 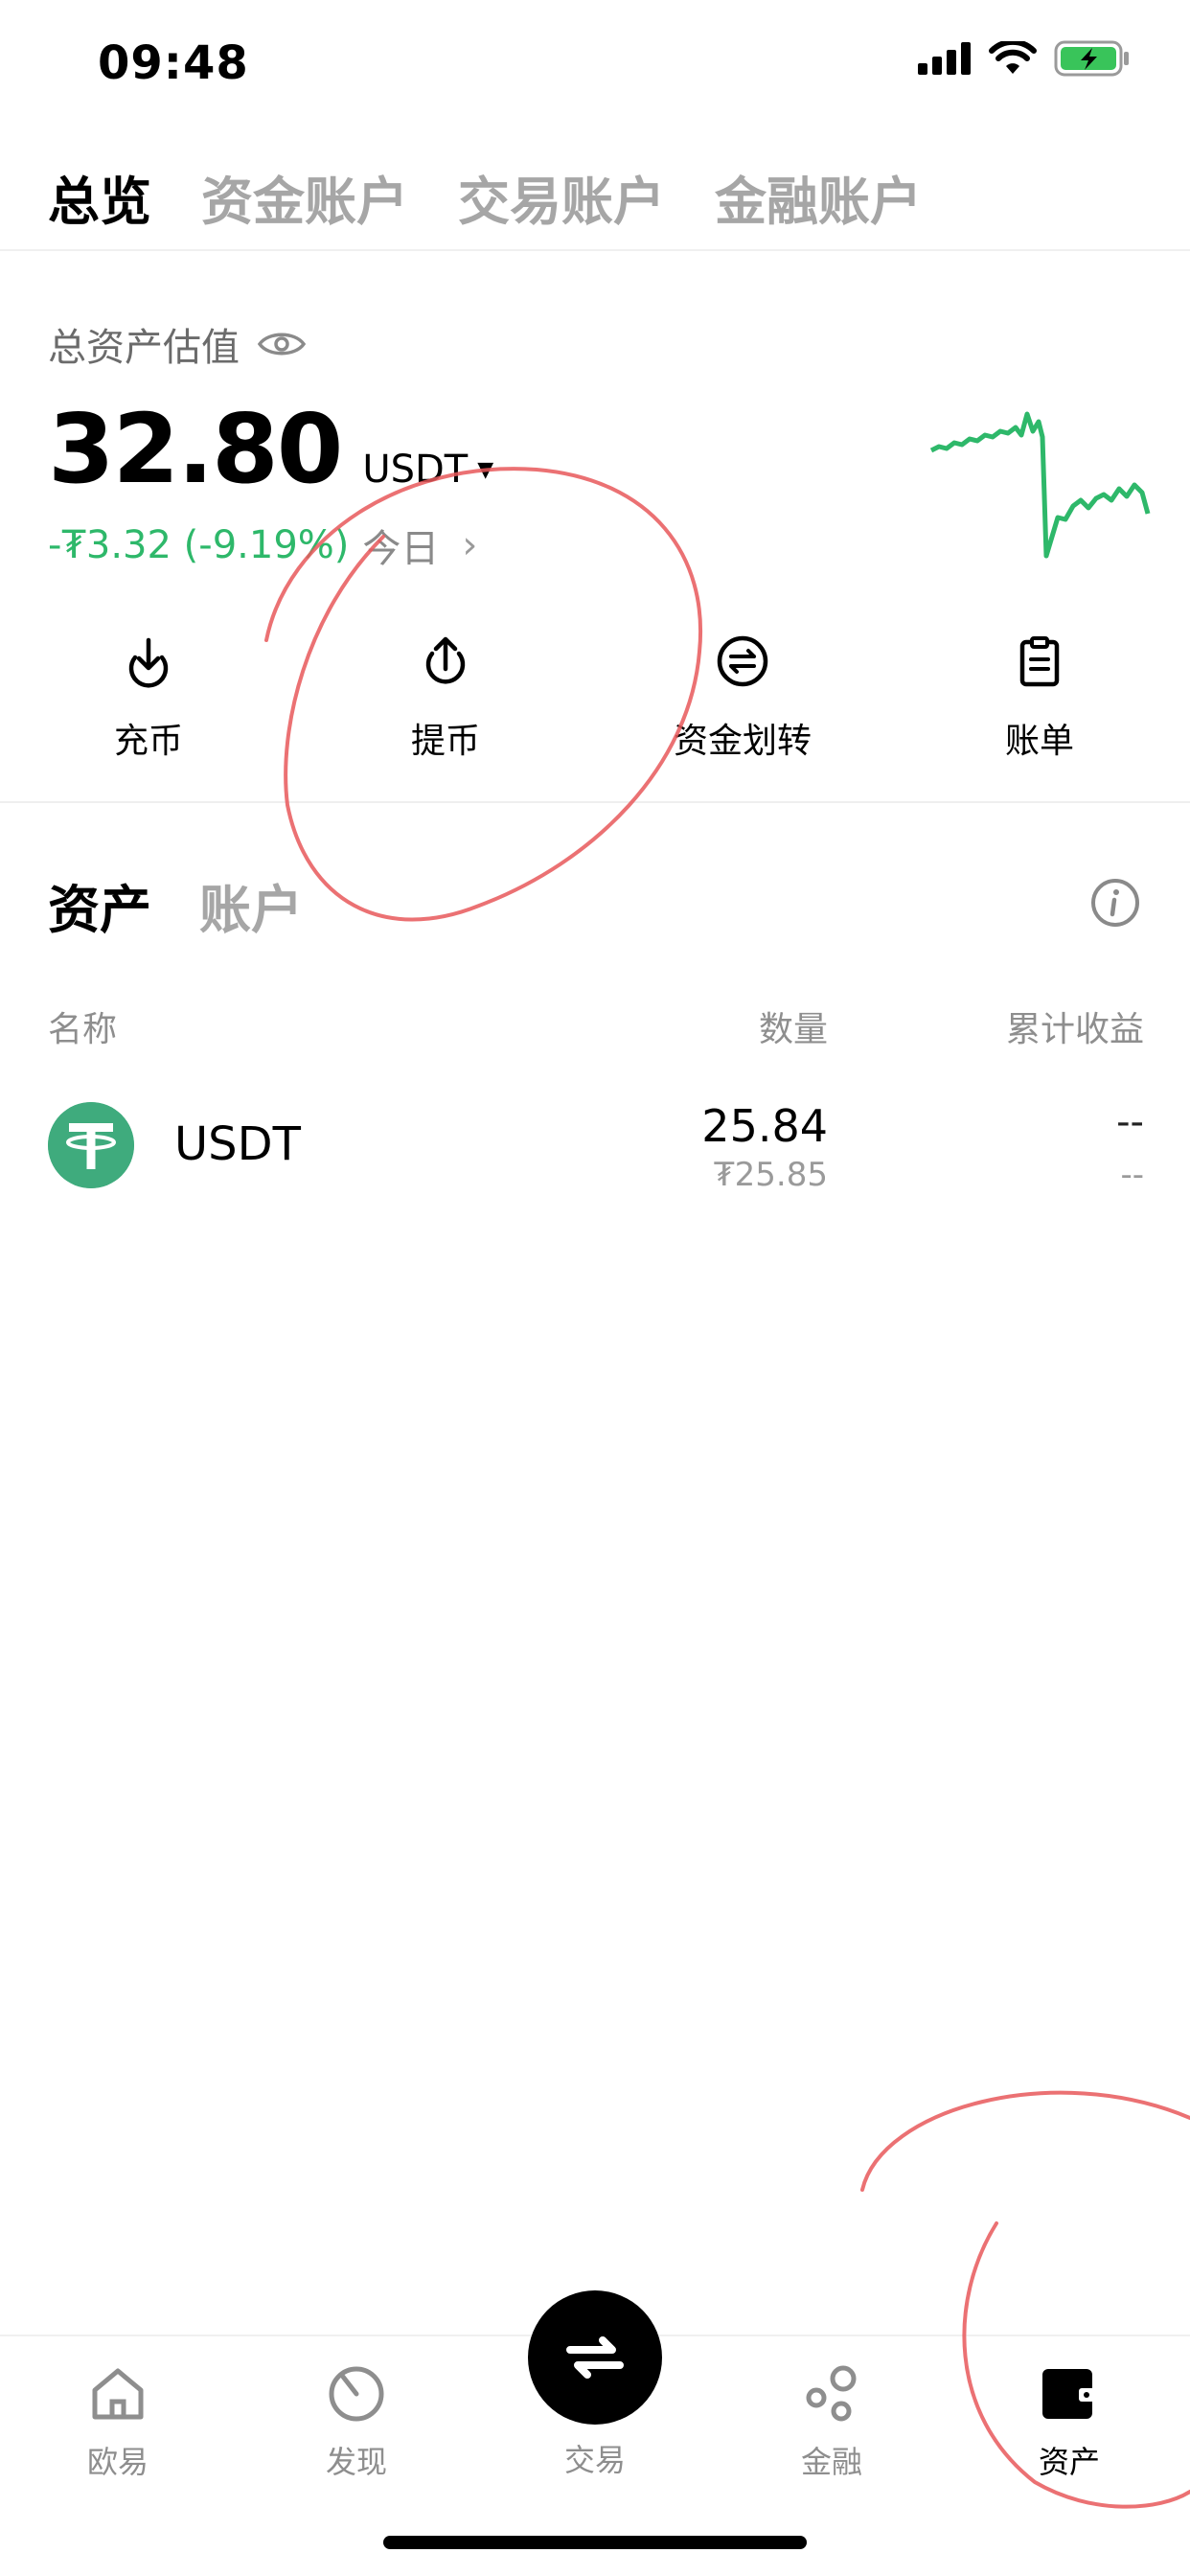 I want to click on section-divider, so click(x=595, y=802).